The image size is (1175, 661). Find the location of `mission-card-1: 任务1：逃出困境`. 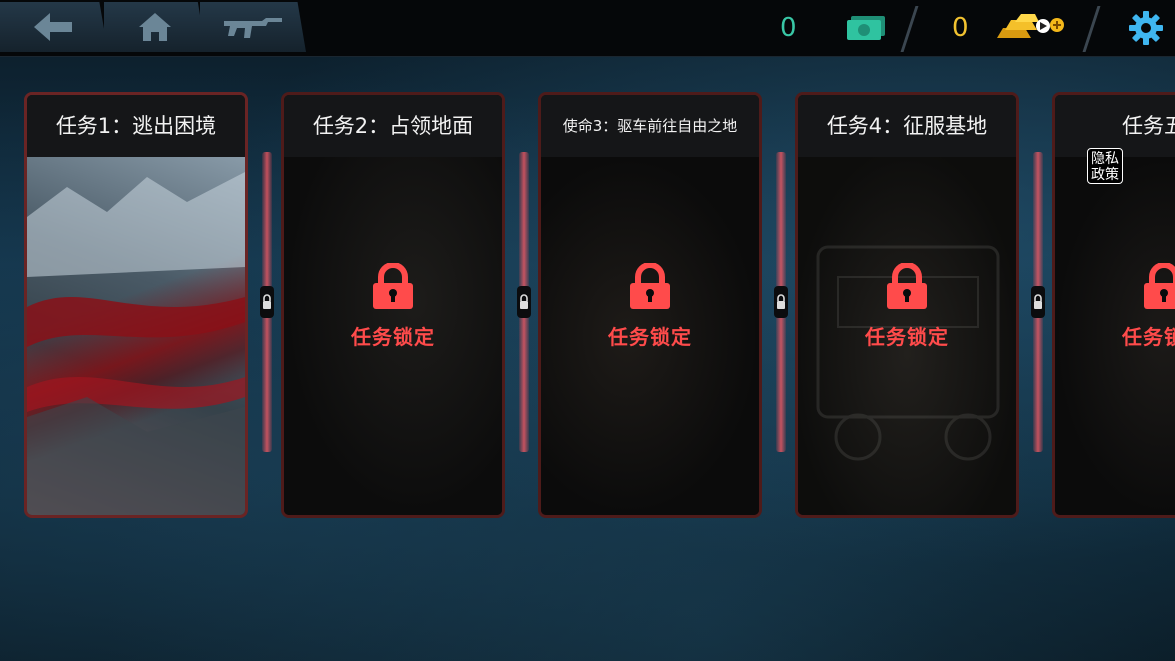

mission-card-1: 任务1：逃出困境 is located at coordinates (136, 305).